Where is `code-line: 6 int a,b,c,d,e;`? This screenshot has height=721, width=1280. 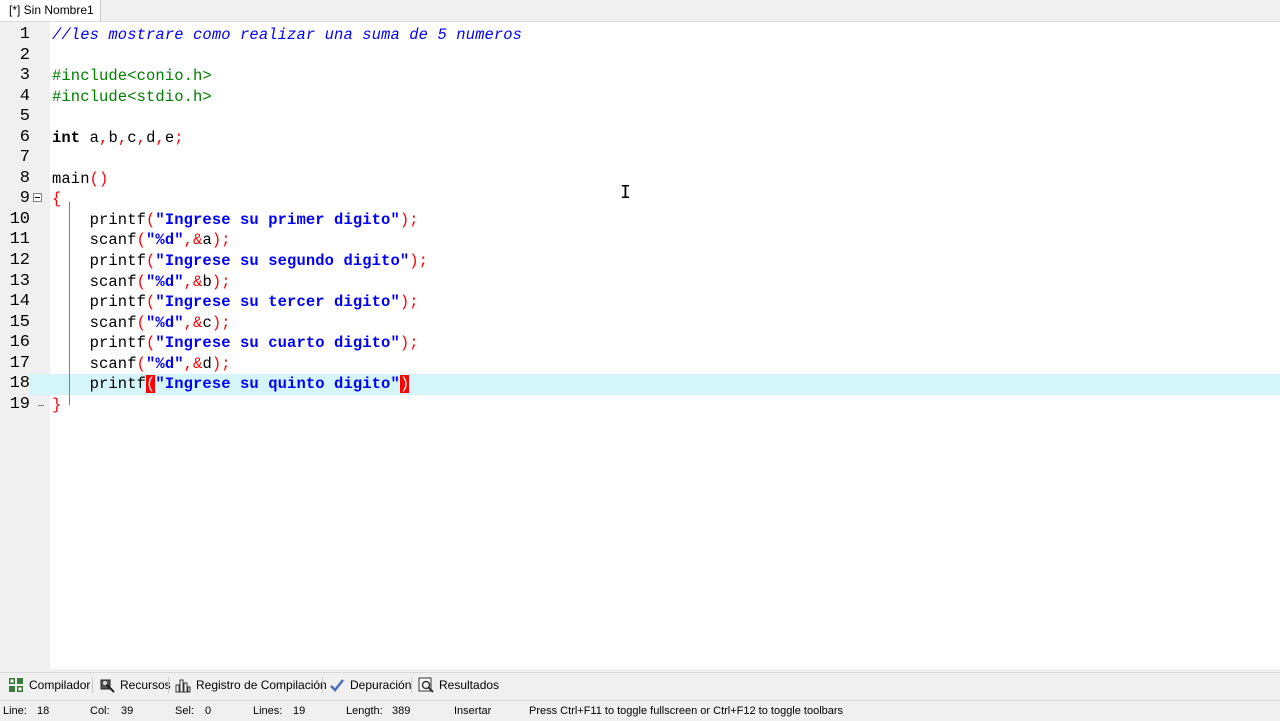
code-line: 6 int a,b,c,d,e; is located at coordinates (640, 138).